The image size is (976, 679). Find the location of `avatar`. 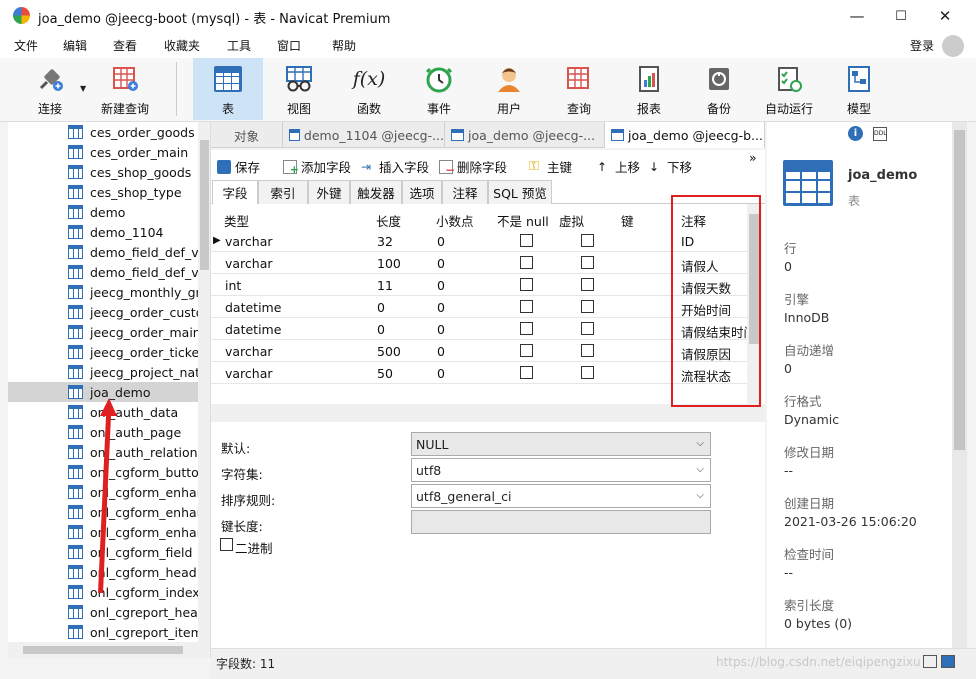

avatar is located at coordinates (953, 46).